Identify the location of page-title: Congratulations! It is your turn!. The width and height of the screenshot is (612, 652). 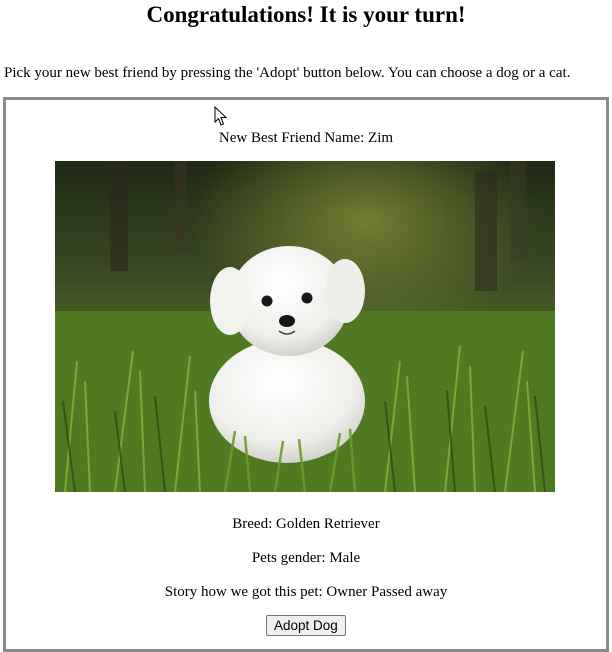
(306, 14).